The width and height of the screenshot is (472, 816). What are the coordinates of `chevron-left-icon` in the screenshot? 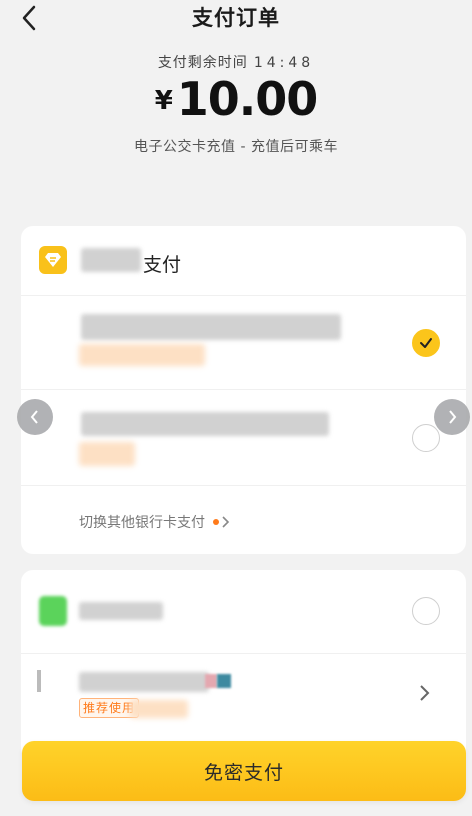 It's located at (34, 417).